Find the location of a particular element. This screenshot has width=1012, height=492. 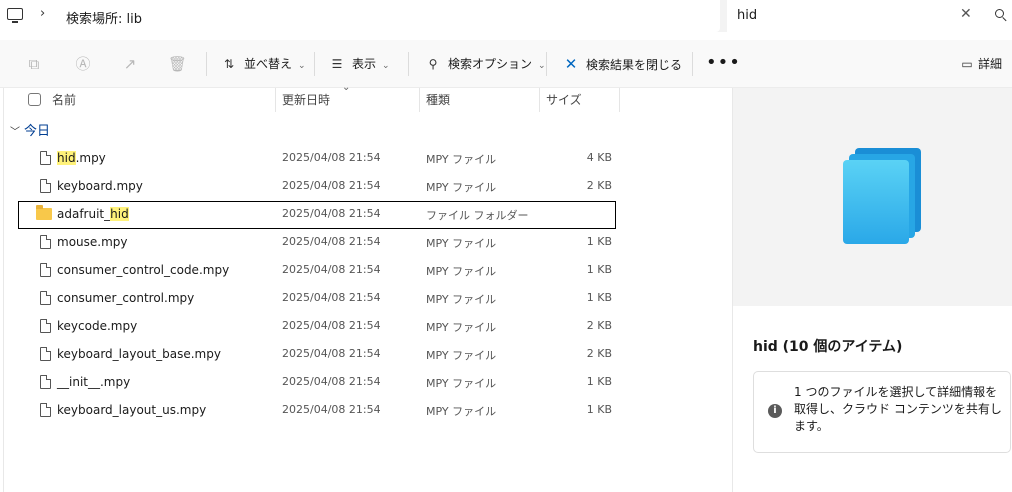

item-name: keyboard.mpy is located at coordinates (100, 186).